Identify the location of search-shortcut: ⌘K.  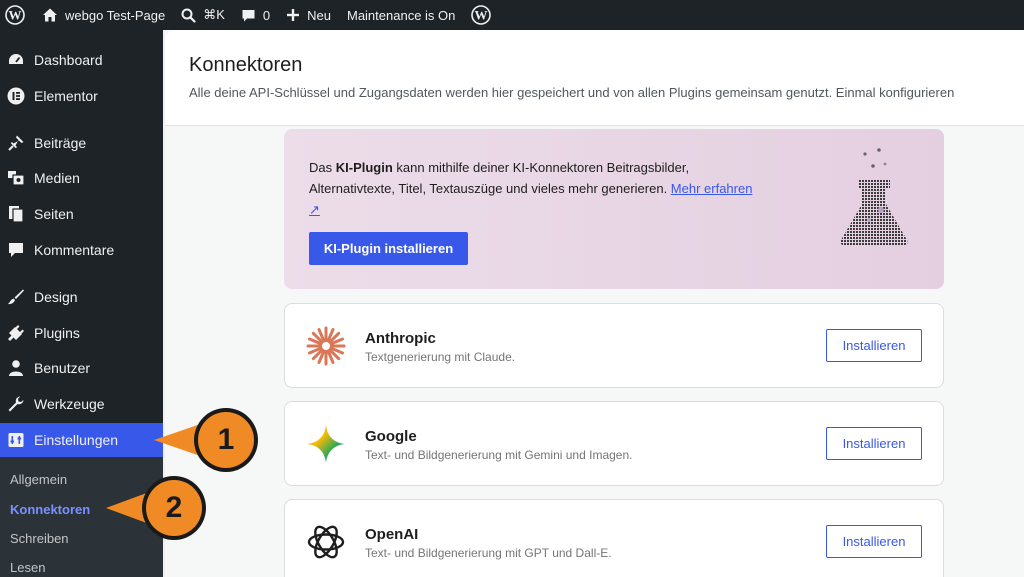
(214, 14).